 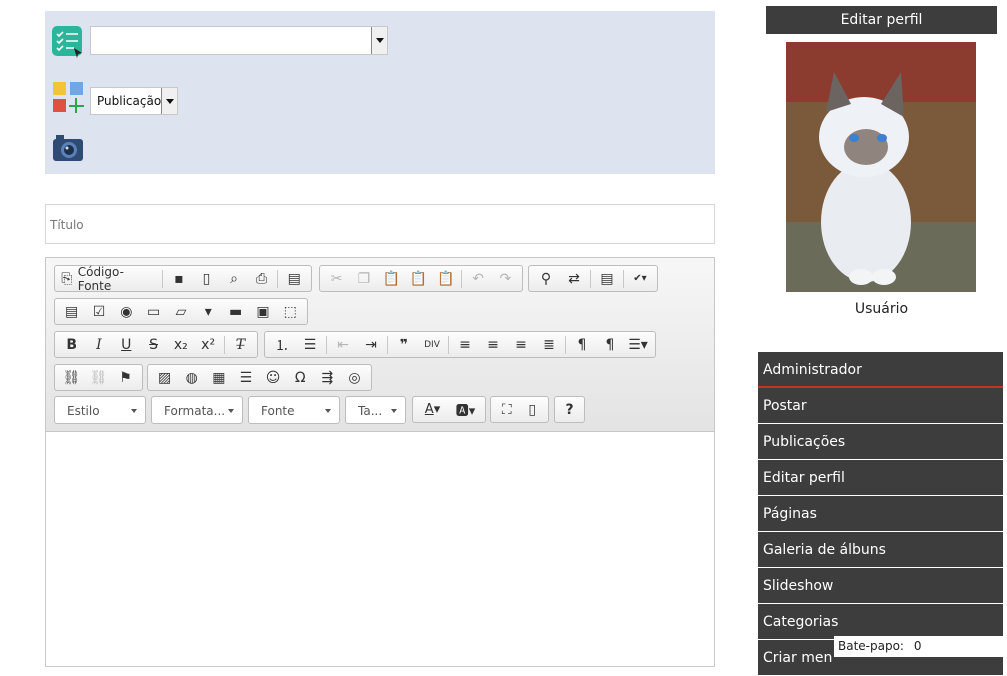 What do you see at coordinates (218, 377) in the screenshot?
I see `table-icon: ▦` at bounding box center [218, 377].